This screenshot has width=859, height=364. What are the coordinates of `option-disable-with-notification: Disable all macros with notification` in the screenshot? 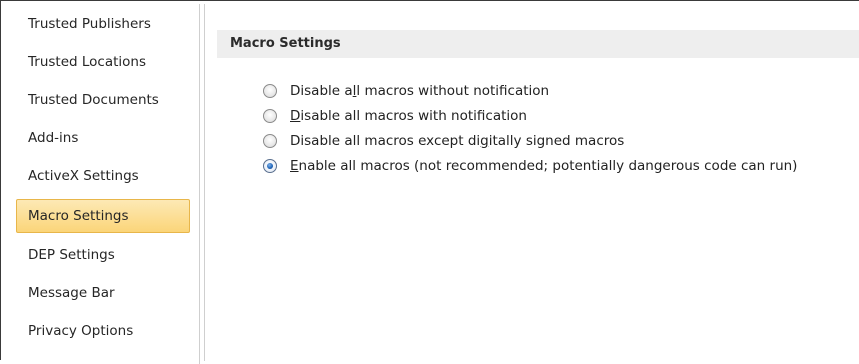 It's located at (395, 116).